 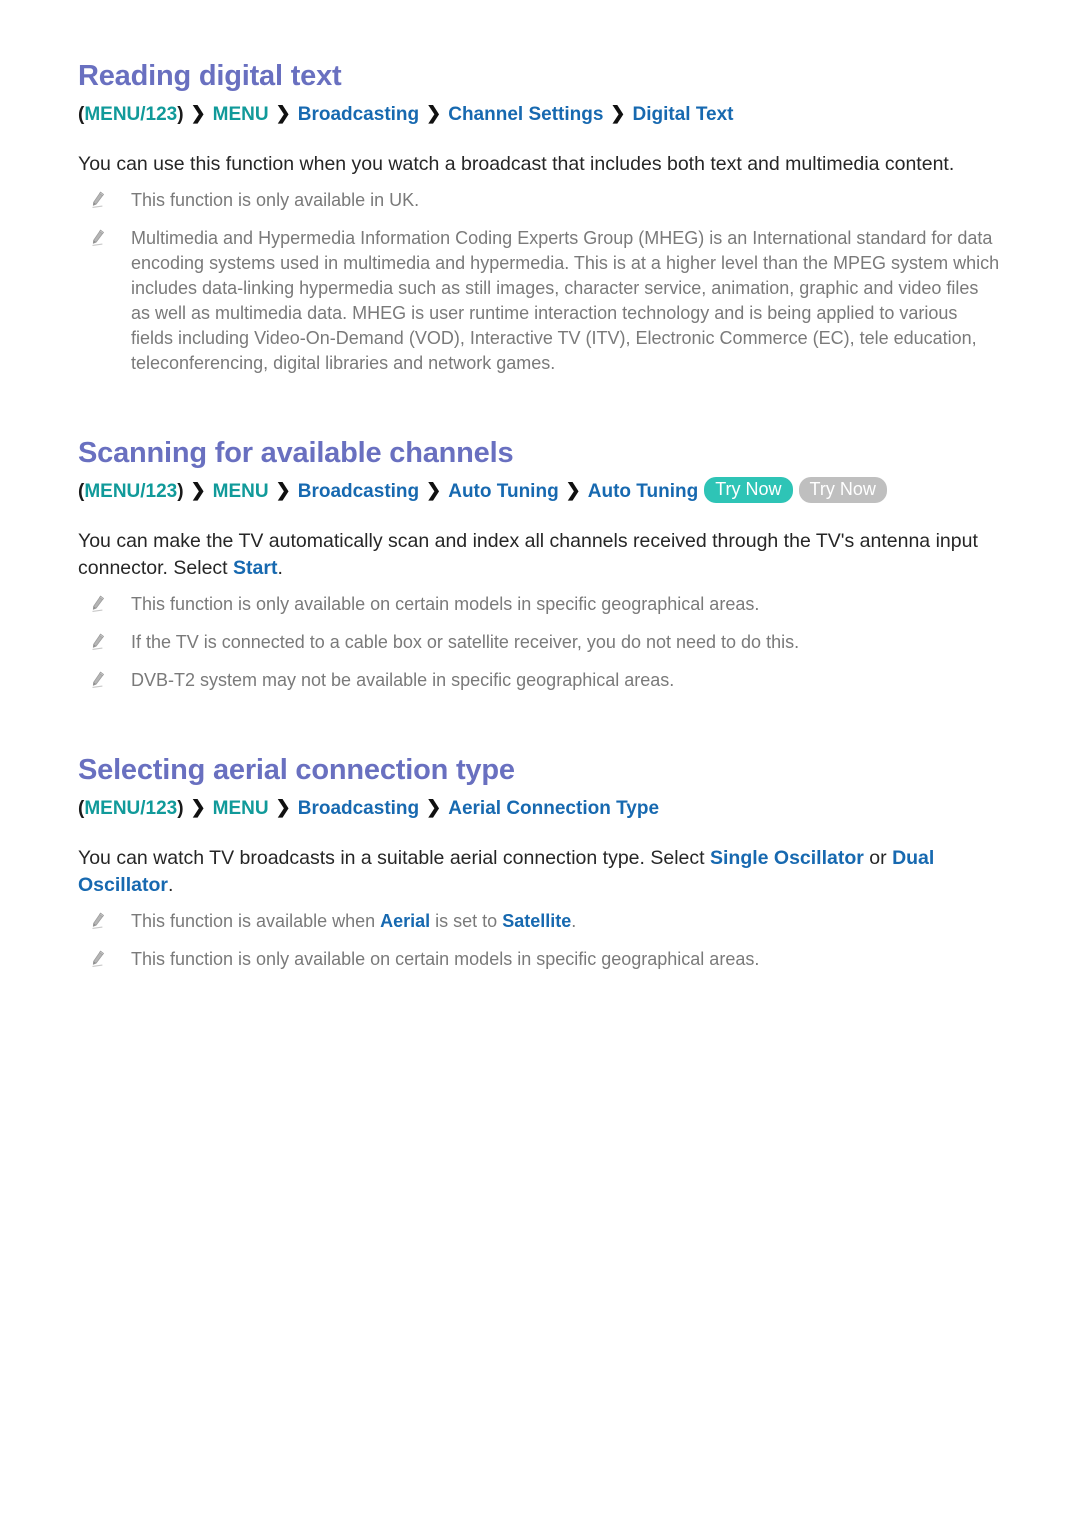 I want to click on inline-highlight: Start, so click(x=255, y=568).